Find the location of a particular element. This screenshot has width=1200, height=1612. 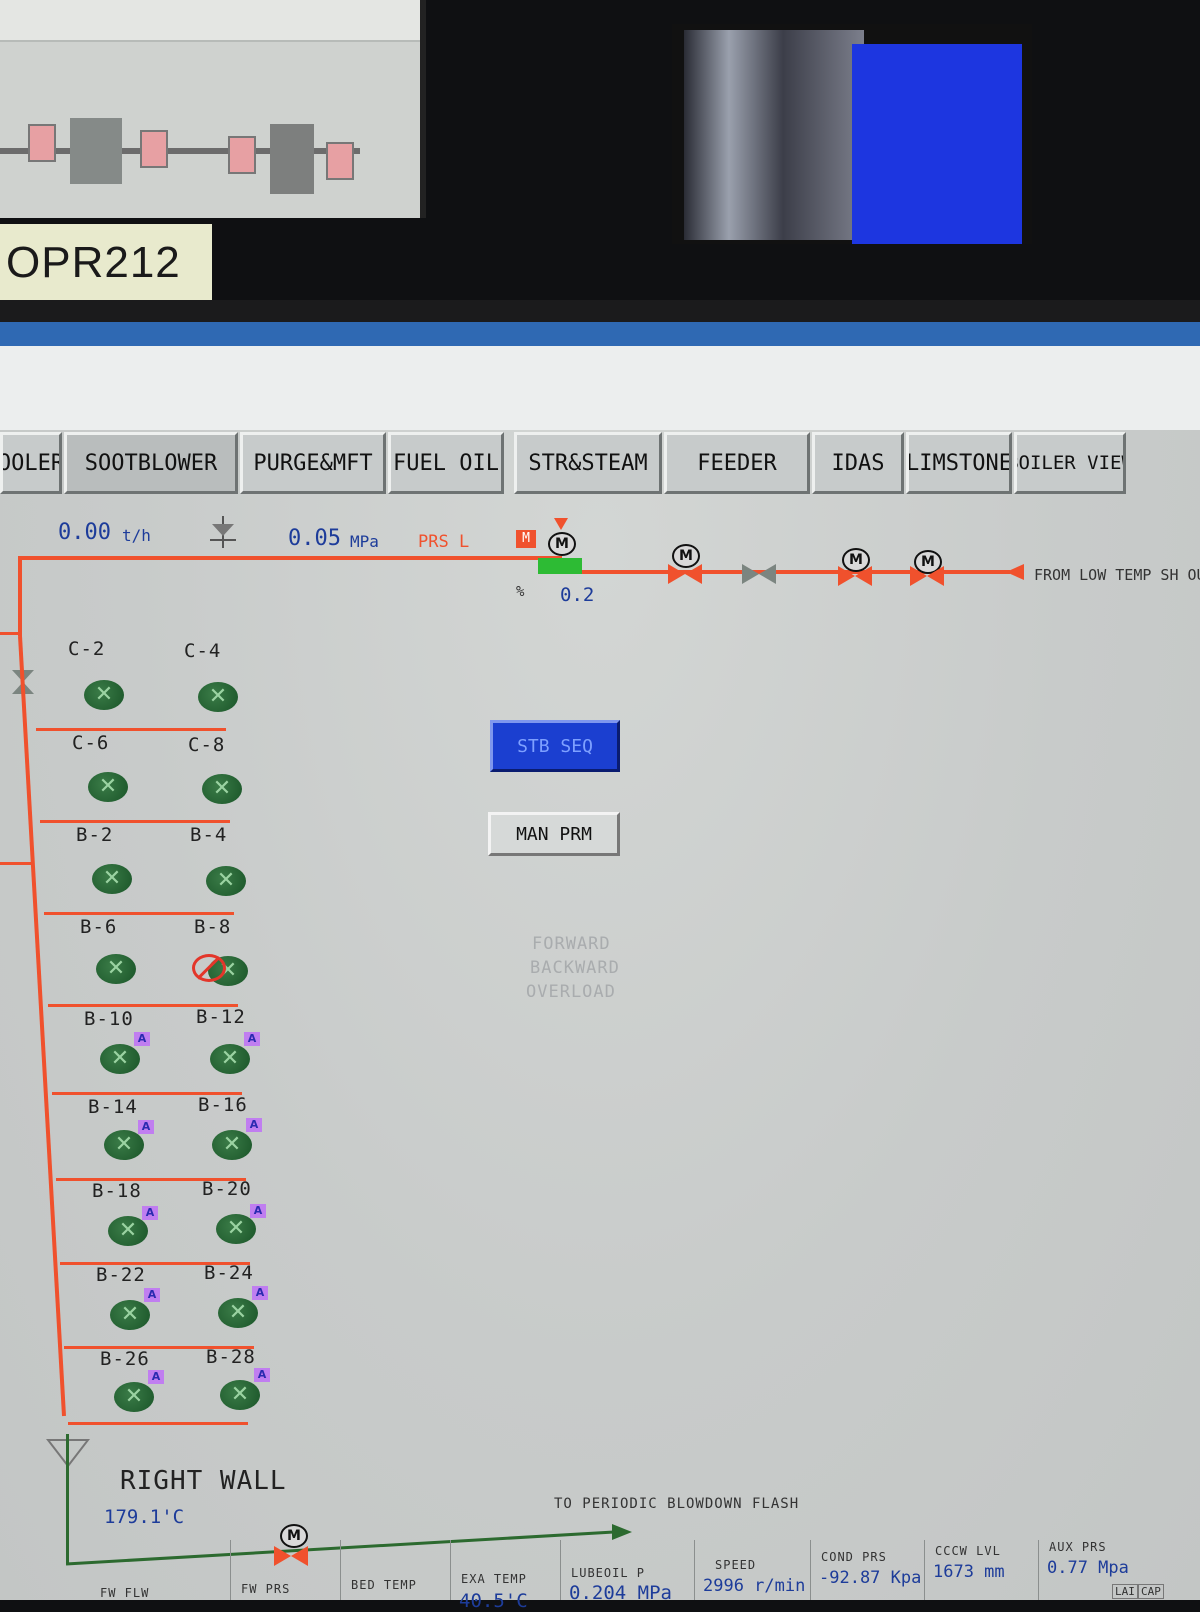

flow-unit: t/h is located at coordinates (136, 535).